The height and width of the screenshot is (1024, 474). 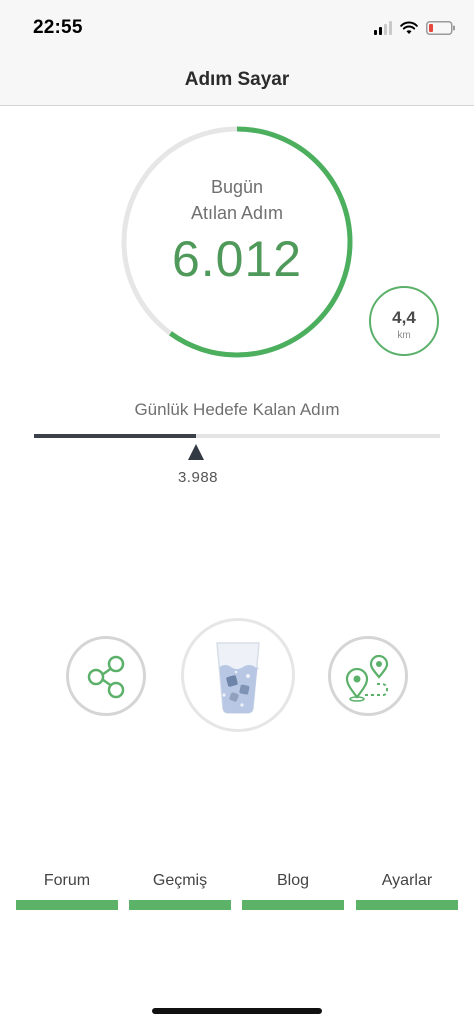 I want to click on share-icon, so click(x=106, y=677).